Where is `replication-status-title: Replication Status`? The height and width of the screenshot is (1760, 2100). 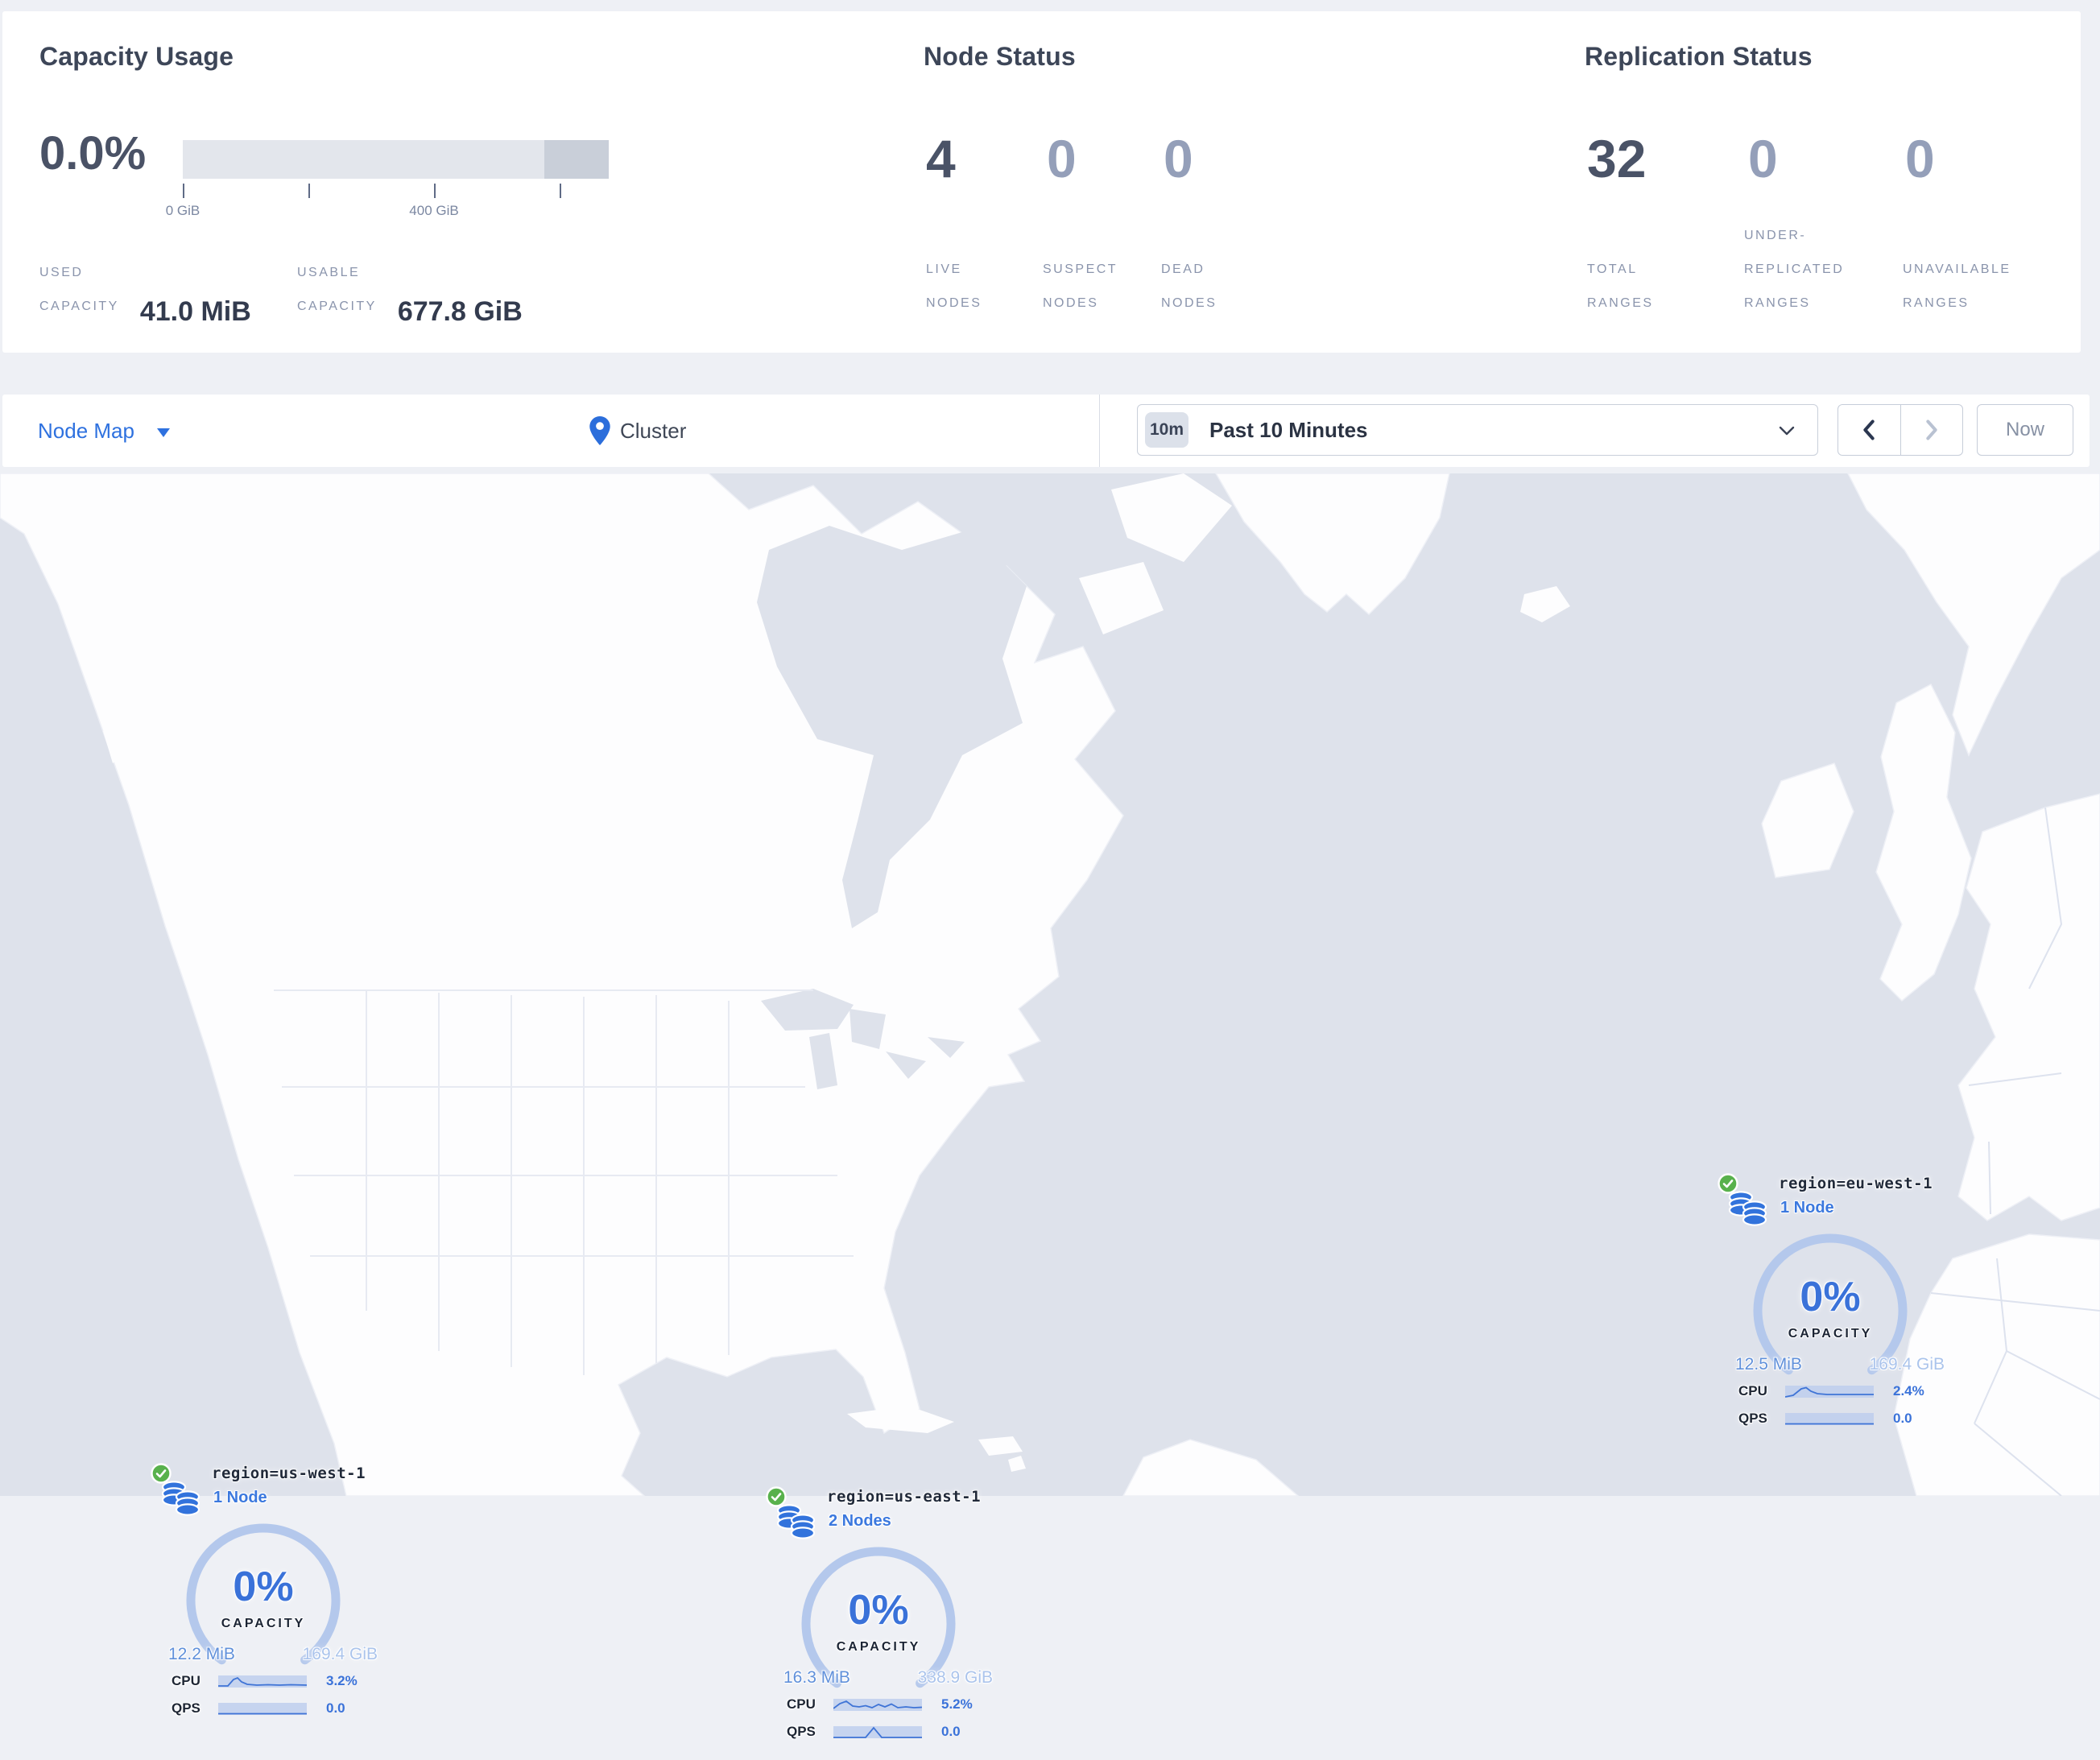 replication-status-title: Replication Status is located at coordinates (1699, 56).